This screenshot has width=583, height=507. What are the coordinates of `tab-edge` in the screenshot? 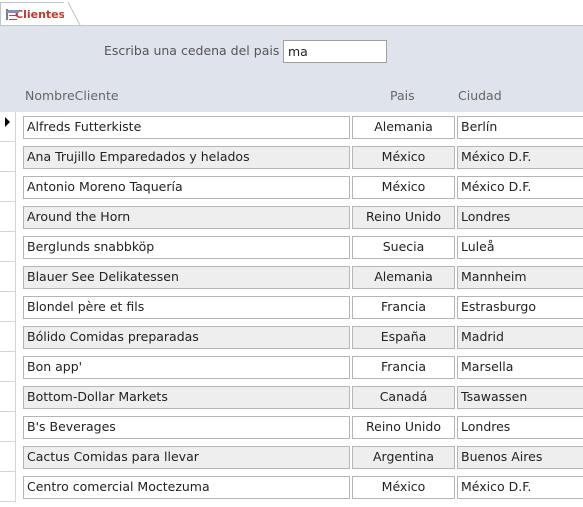 It's located at (72, 14).